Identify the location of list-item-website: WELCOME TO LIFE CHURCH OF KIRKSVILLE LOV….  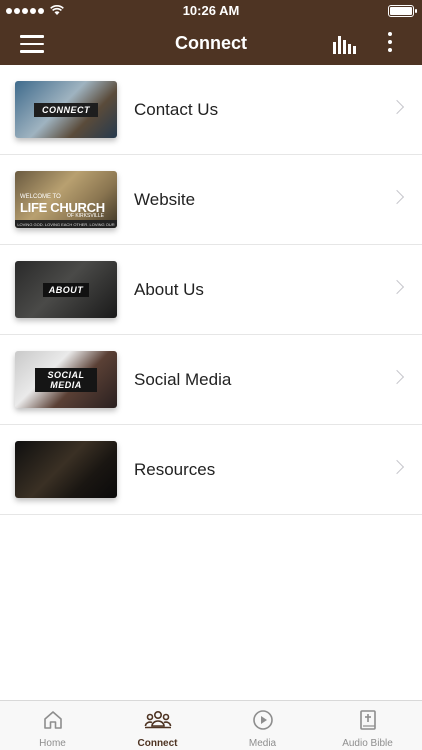
(211, 200).